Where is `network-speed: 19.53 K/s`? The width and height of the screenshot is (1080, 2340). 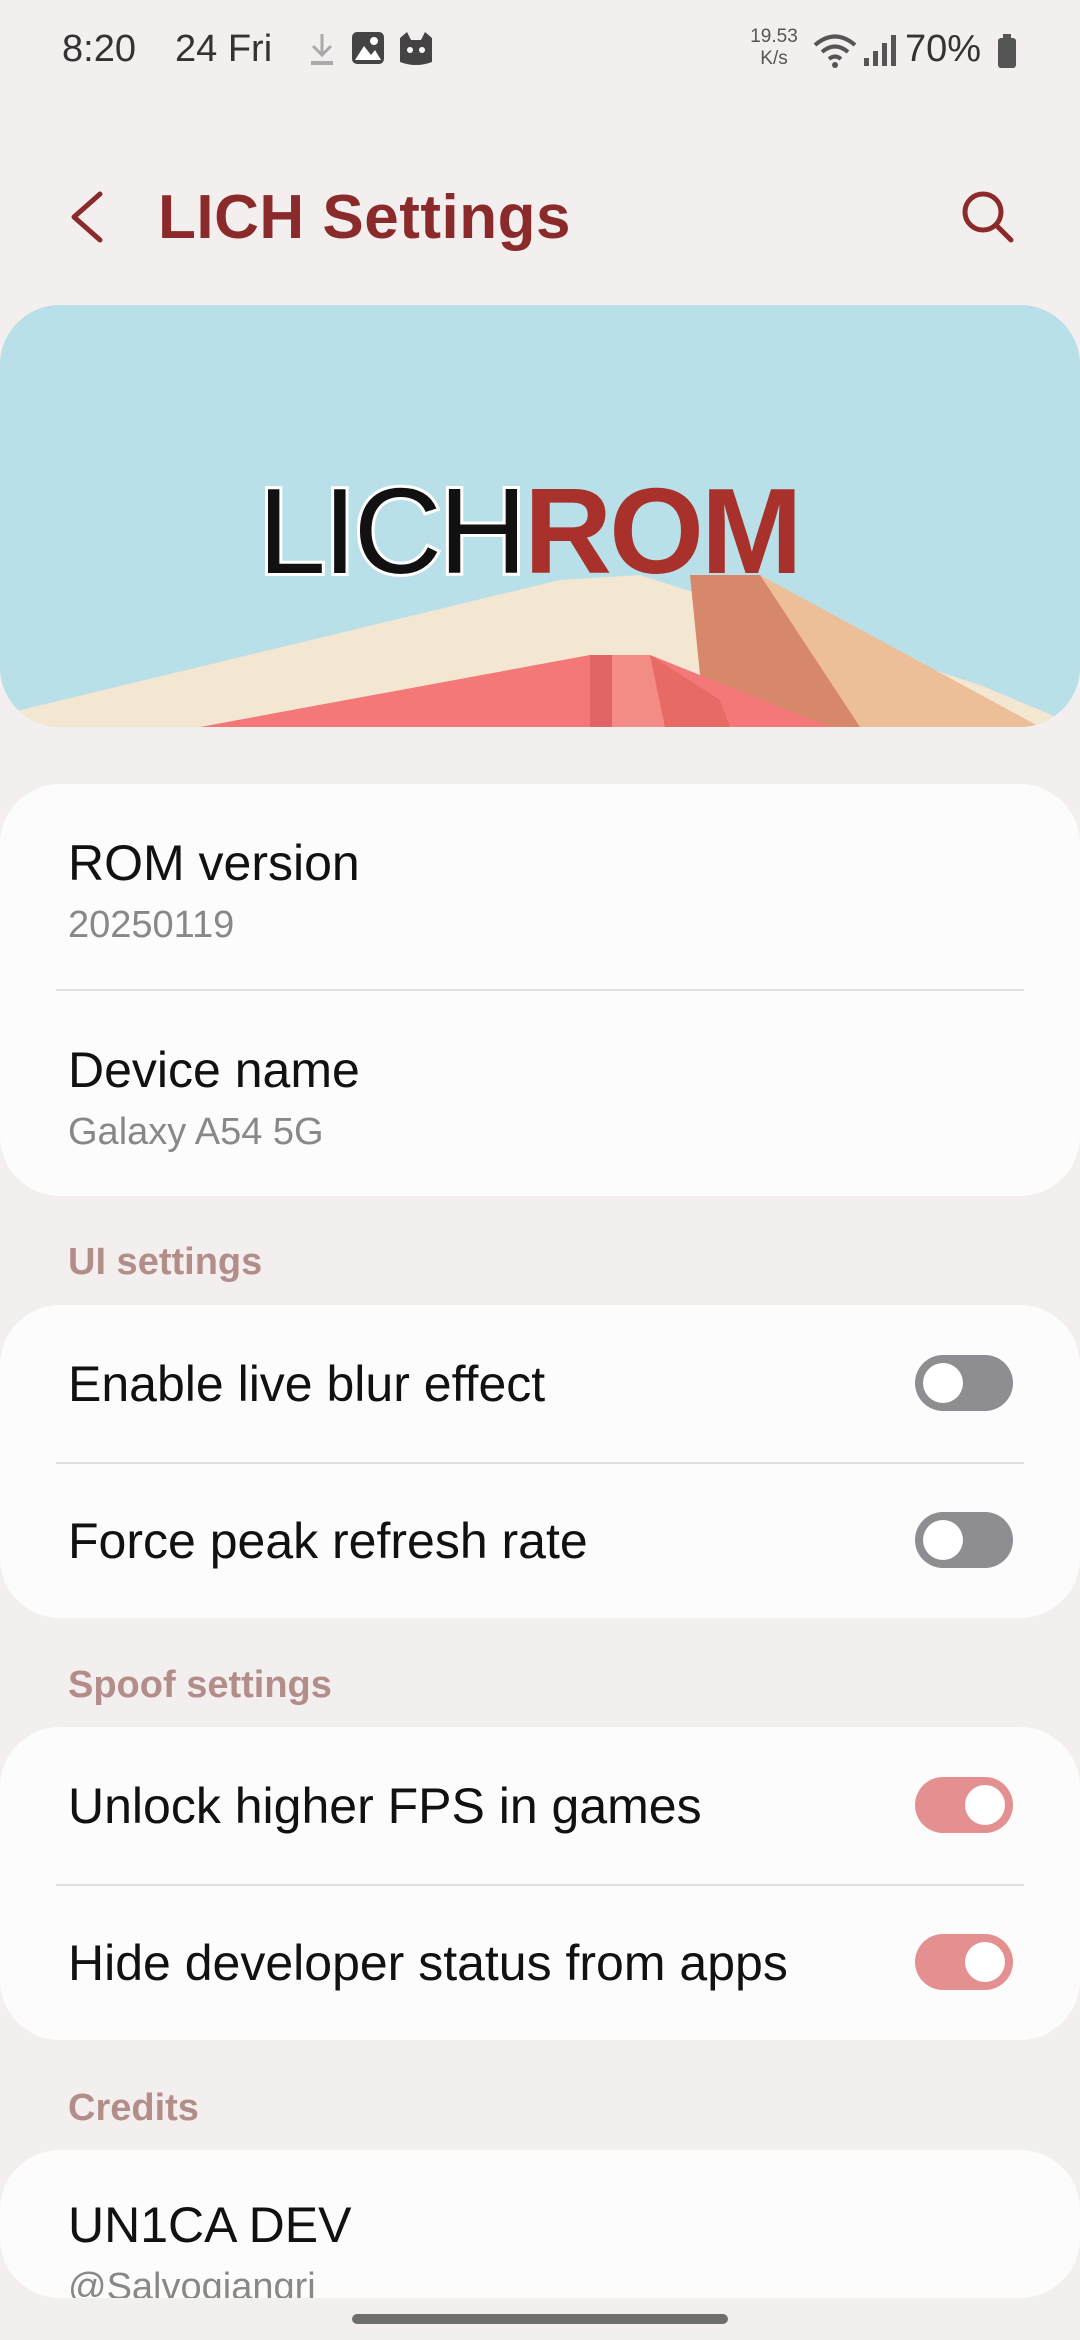 network-speed: 19.53 K/s is located at coordinates (774, 48).